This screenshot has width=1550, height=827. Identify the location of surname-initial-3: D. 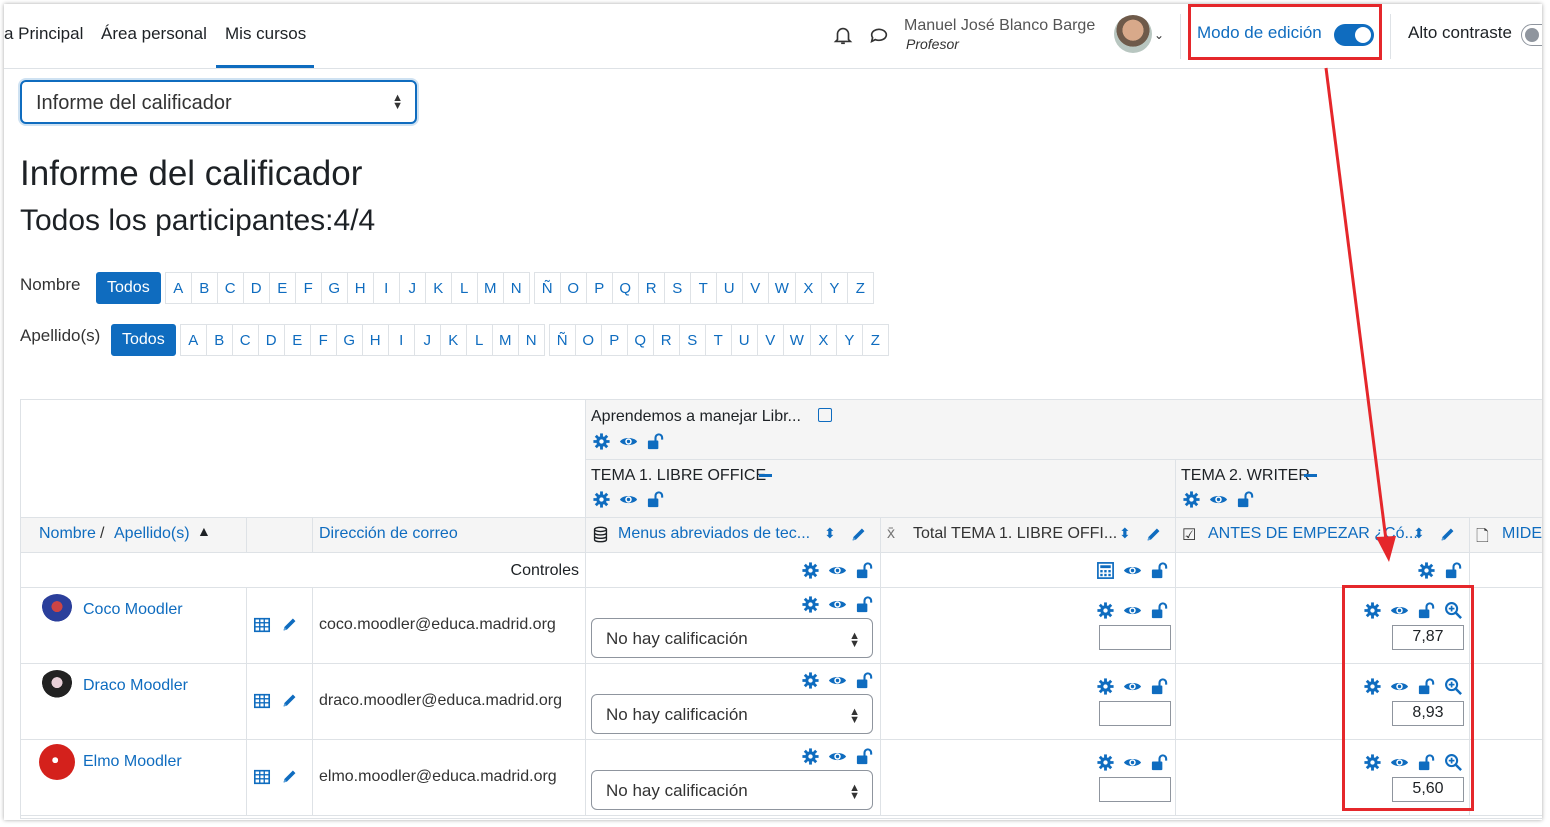
(271, 340).